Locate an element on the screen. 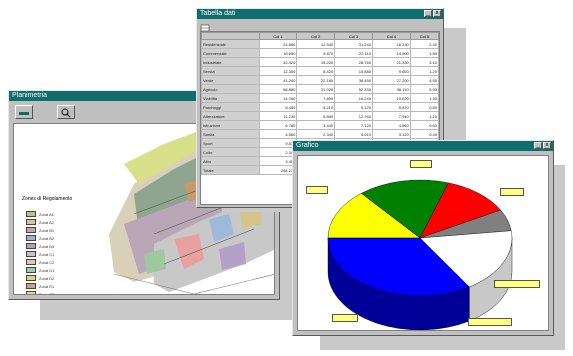 This screenshot has height=356, width=573. table-cell: 5.010 is located at coordinates (353, 134).